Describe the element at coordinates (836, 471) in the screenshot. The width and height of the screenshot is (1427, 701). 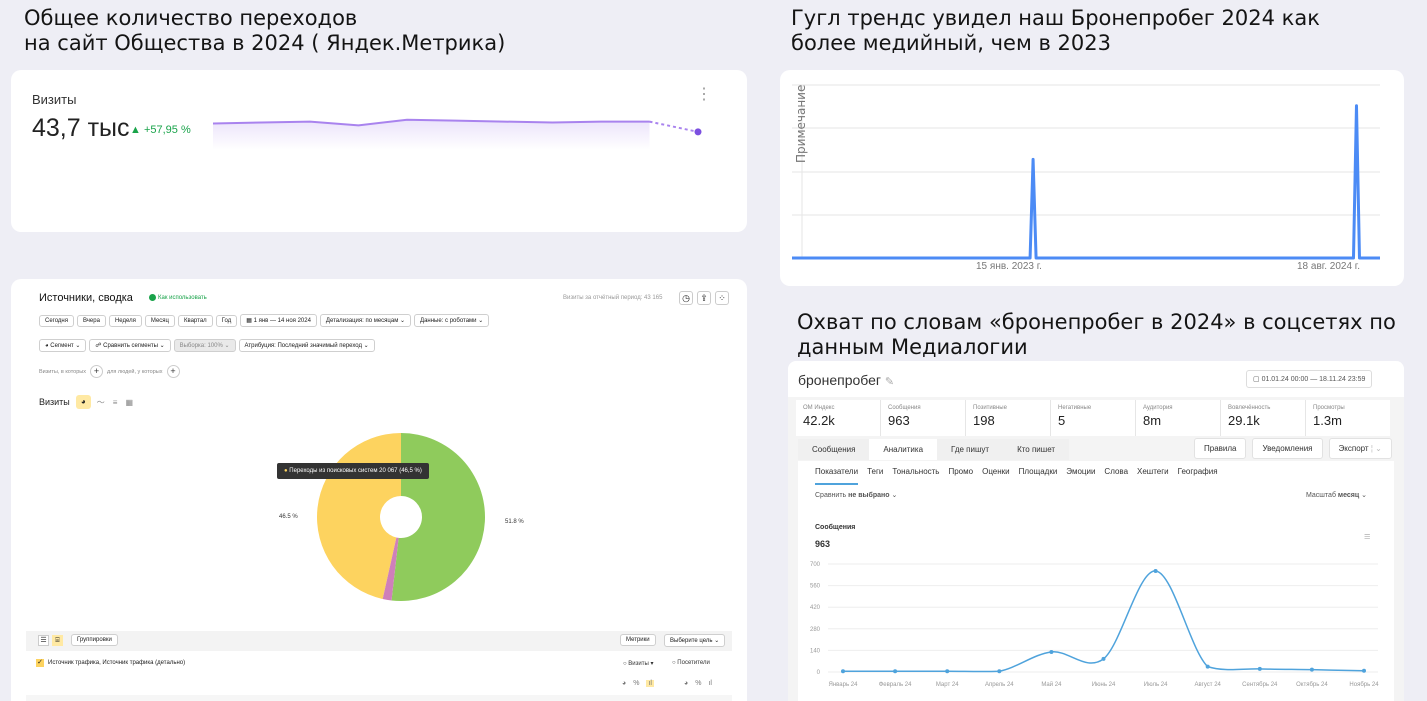
I see `subtab-indicators: Показатели` at that location.